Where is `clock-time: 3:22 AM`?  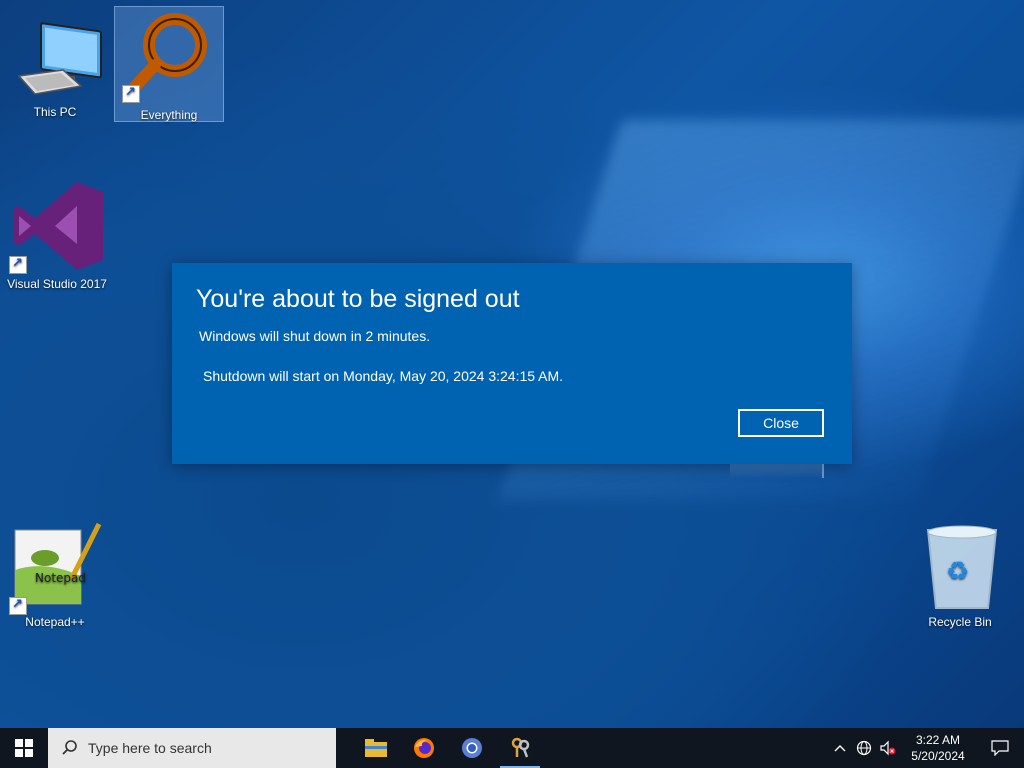 clock-time: 3:22 AM is located at coordinates (938, 740).